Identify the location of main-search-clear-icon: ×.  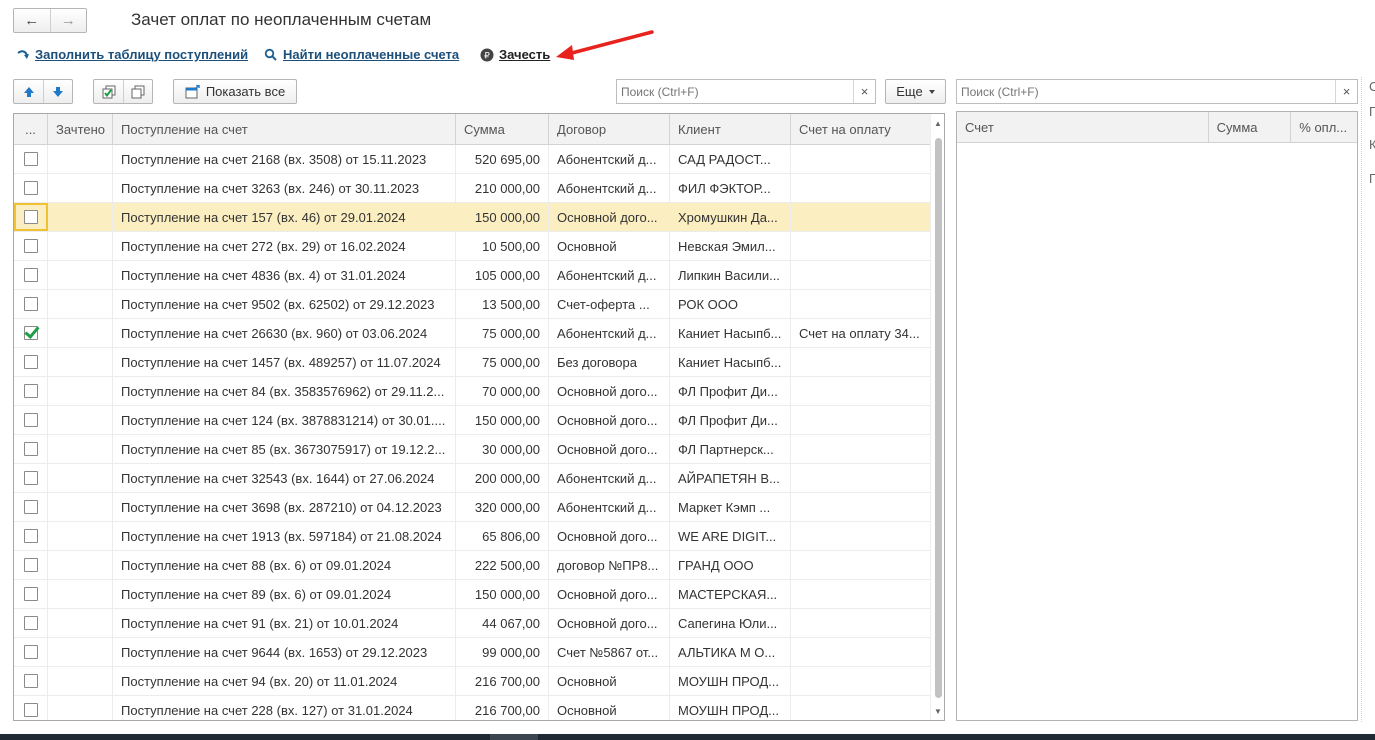
(864, 91).